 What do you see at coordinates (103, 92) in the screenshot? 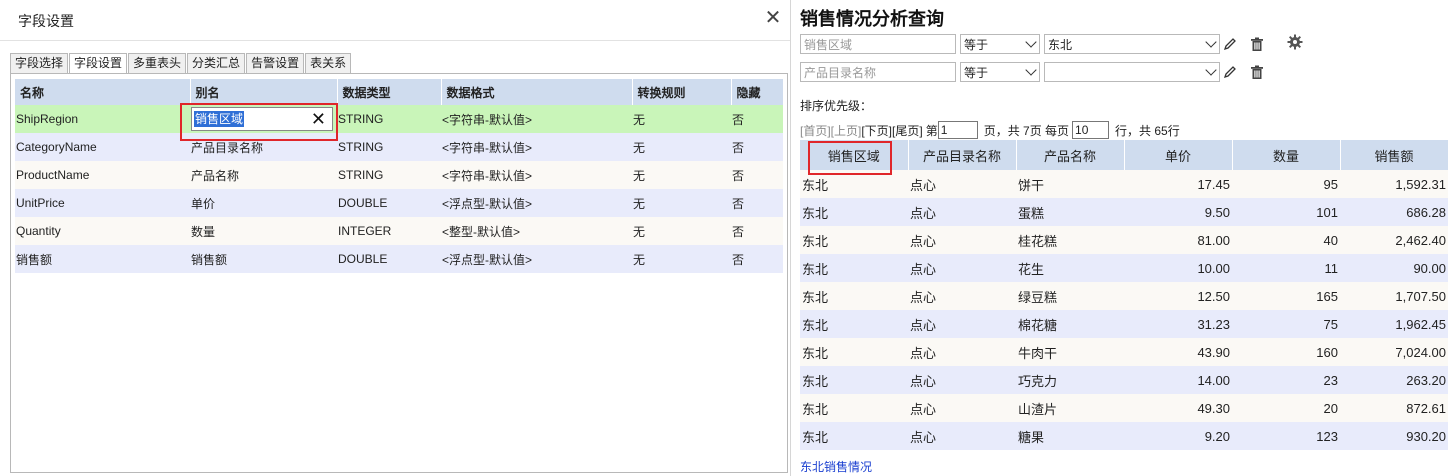
I see `col-header-name: 名称` at bounding box center [103, 92].